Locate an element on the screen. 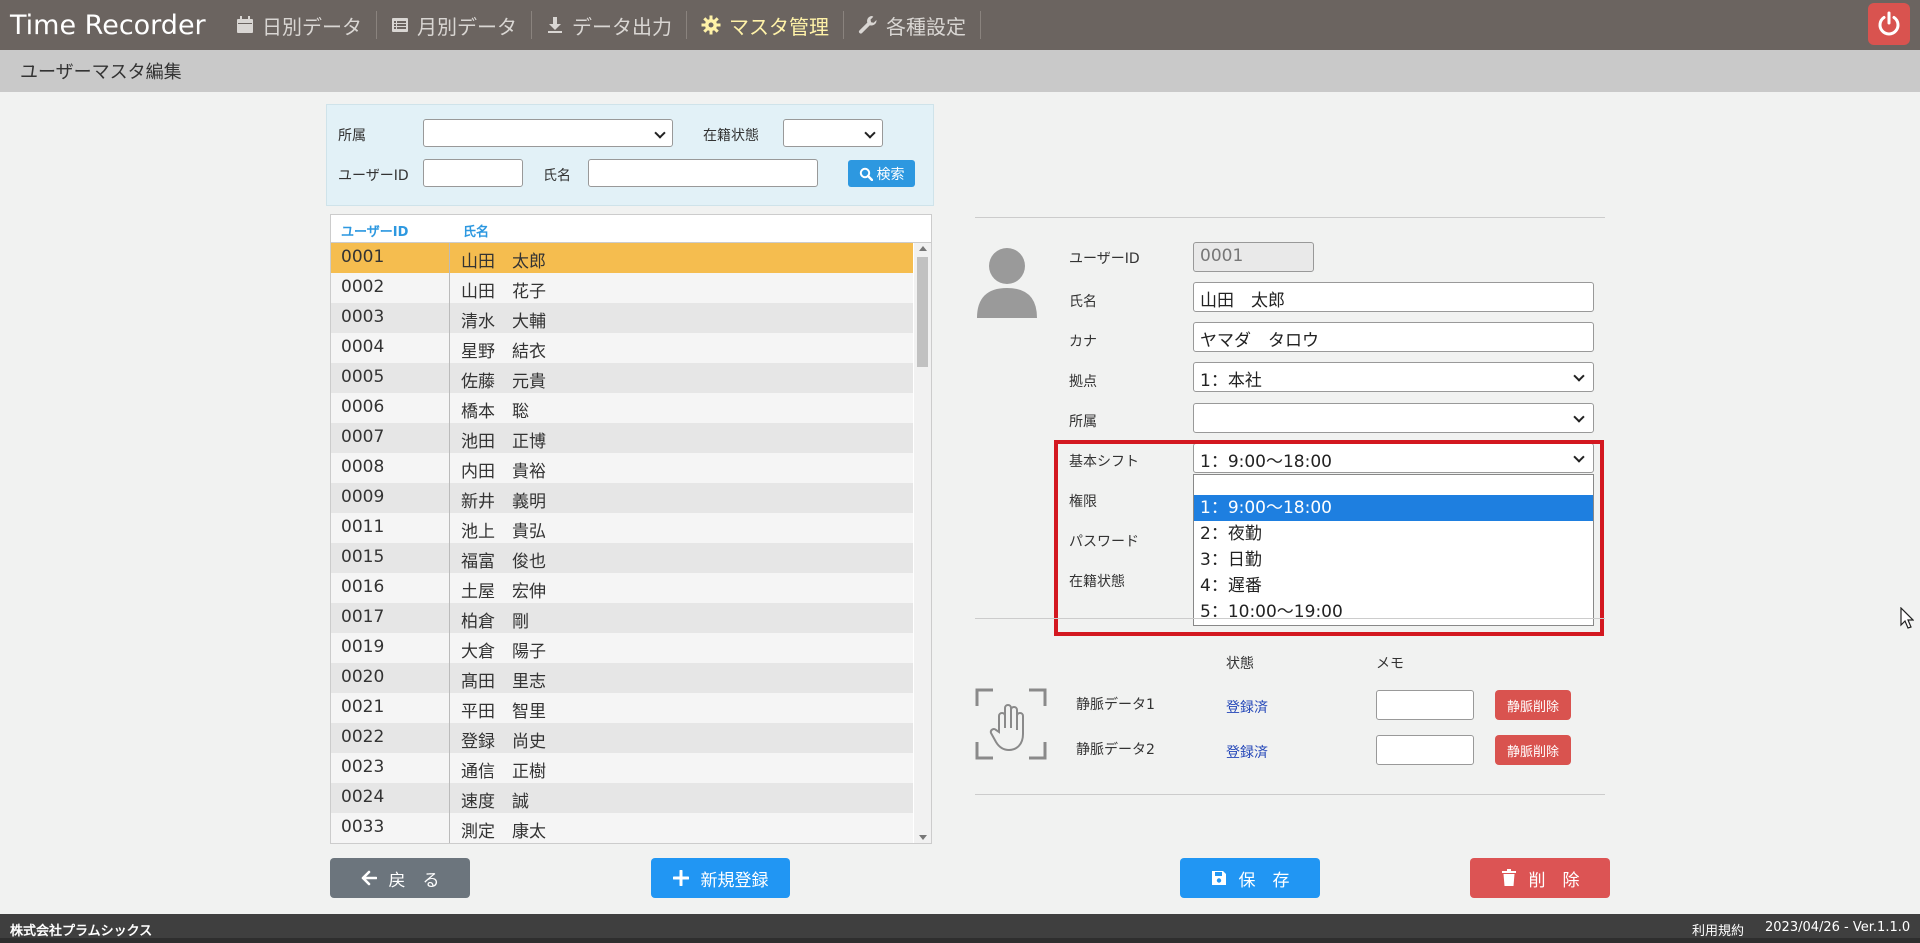  delete-button: 削 除 is located at coordinates (1540, 878).